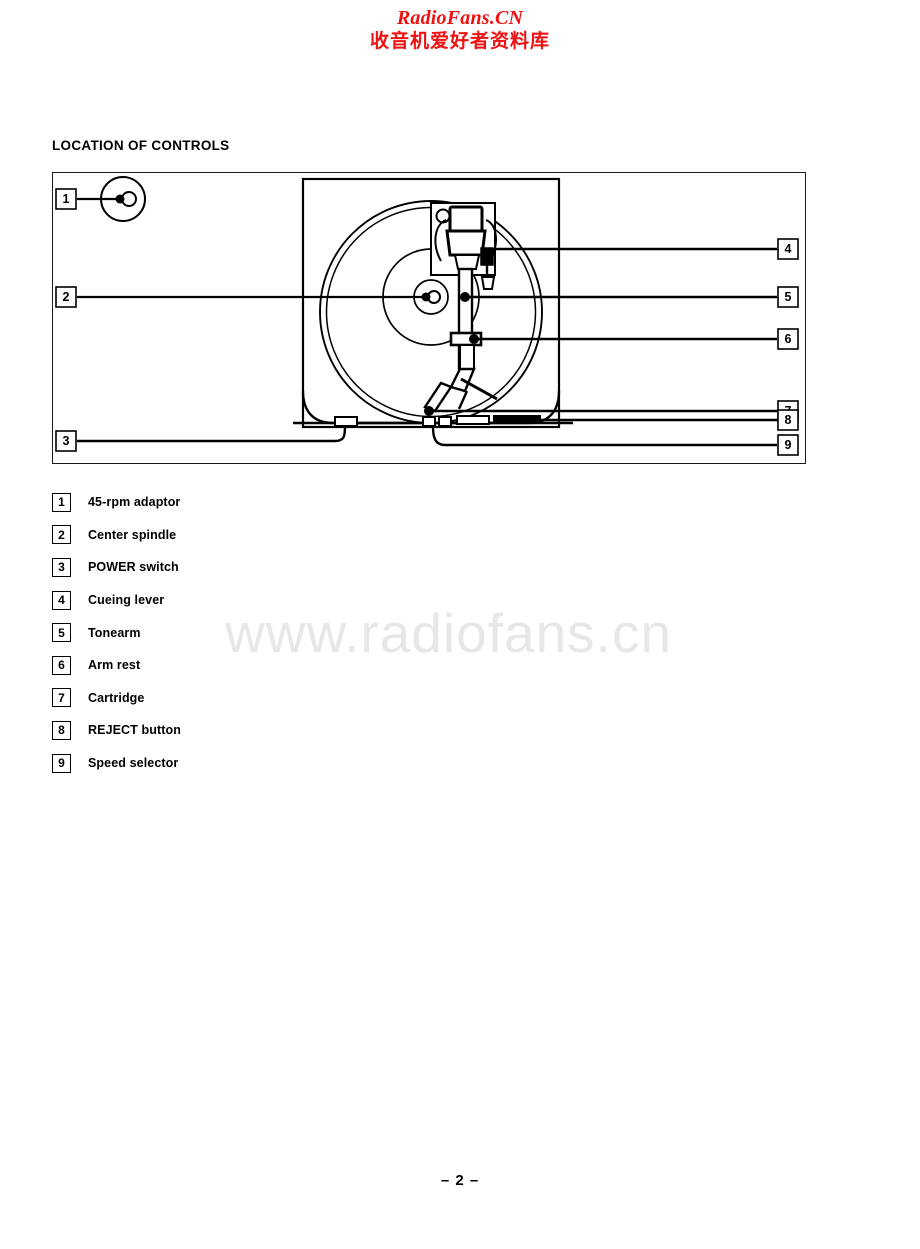 The height and width of the screenshot is (1249, 920). Describe the element at coordinates (61, 633) in the screenshot. I see `legend-number-5: 5` at that location.